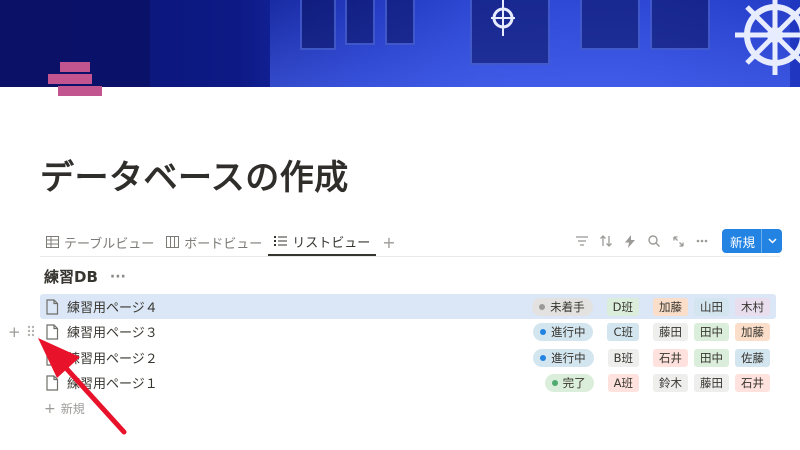 This screenshot has height=450, width=800. What do you see at coordinates (118, 277) in the screenshot?
I see `database-more-button: ···` at bounding box center [118, 277].